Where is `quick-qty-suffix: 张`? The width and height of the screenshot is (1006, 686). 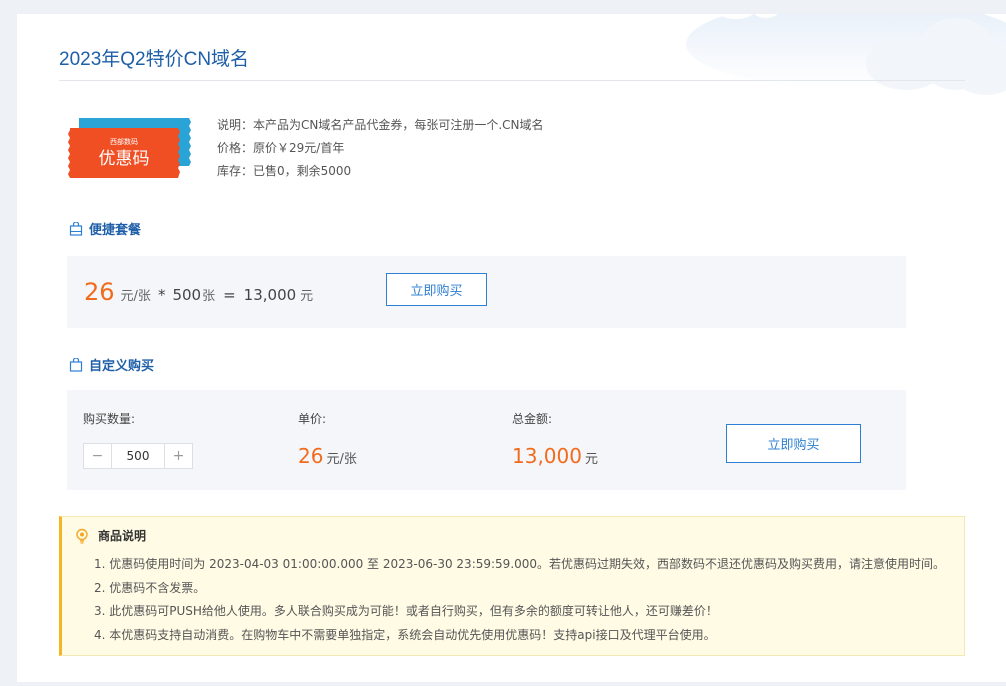 quick-qty-suffix: 张 is located at coordinates (209, 296).